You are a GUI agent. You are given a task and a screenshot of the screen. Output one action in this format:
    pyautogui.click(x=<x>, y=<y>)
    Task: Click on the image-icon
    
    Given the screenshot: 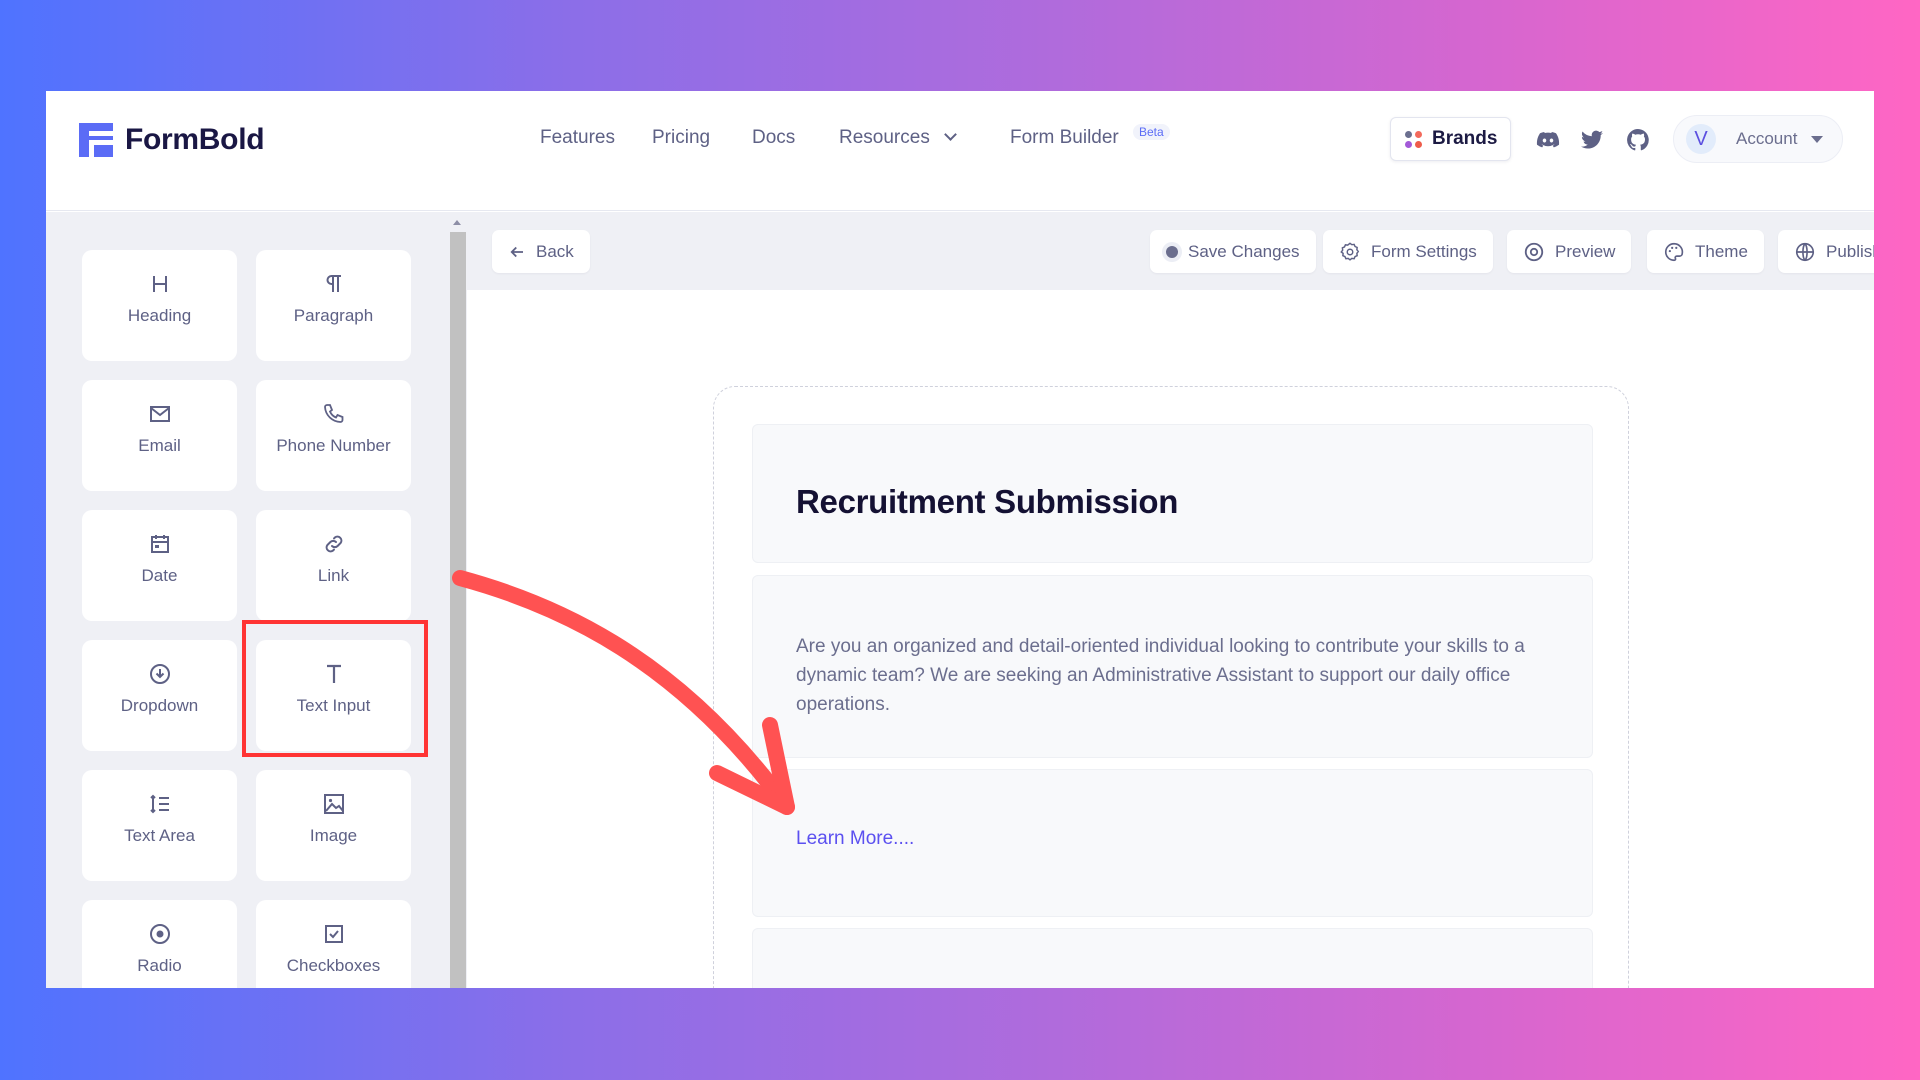 What is the action you would take?
    pyautogui.click(x=333, y=804)
    